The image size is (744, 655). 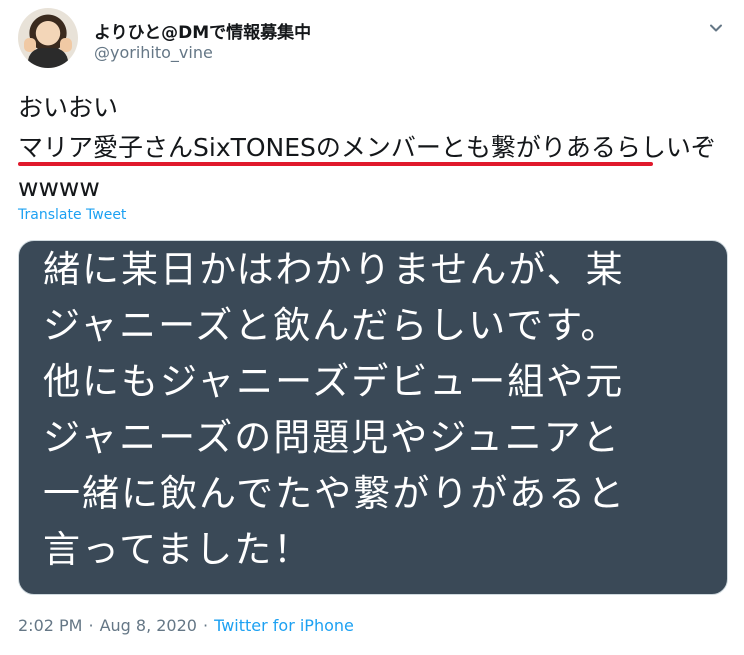 I want to click on tweet-source-link: Twitter for iPhone, so click(x=284, y=625).